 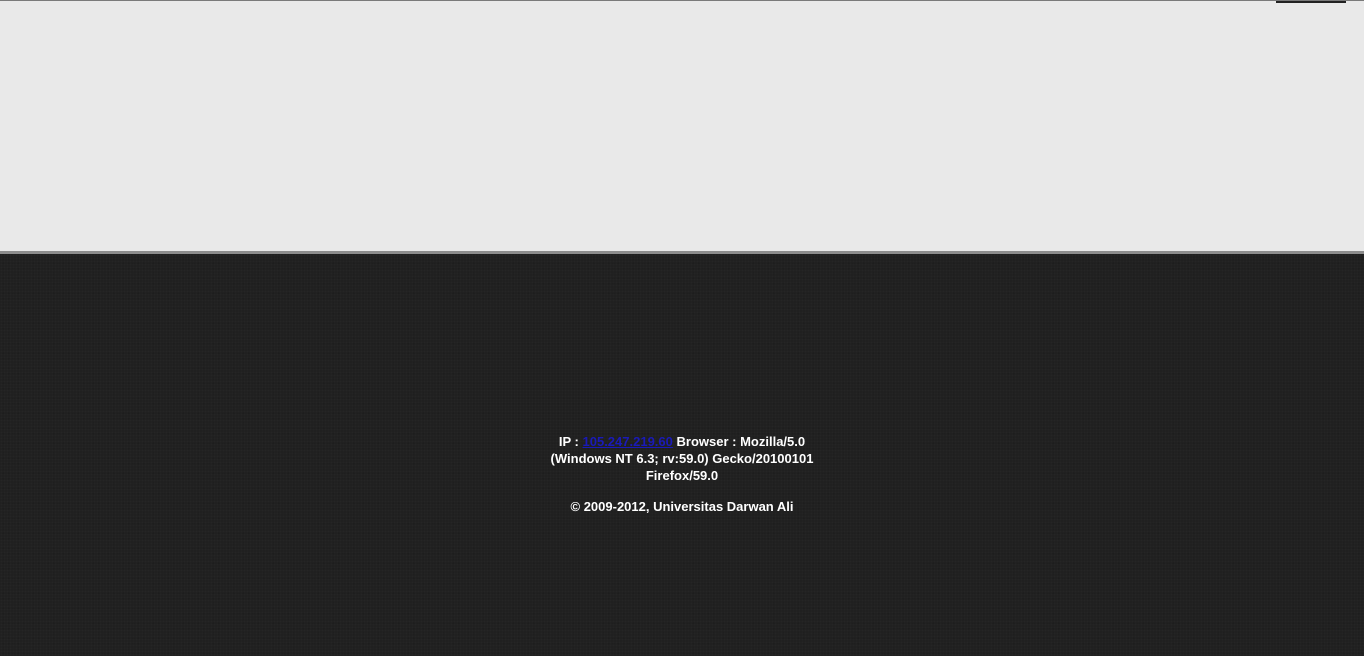 What do you see at coordinates (628, 441) in the screenshot?
I see `ip-address-link: 105.247.219.60` at bounding box center [628, 441].